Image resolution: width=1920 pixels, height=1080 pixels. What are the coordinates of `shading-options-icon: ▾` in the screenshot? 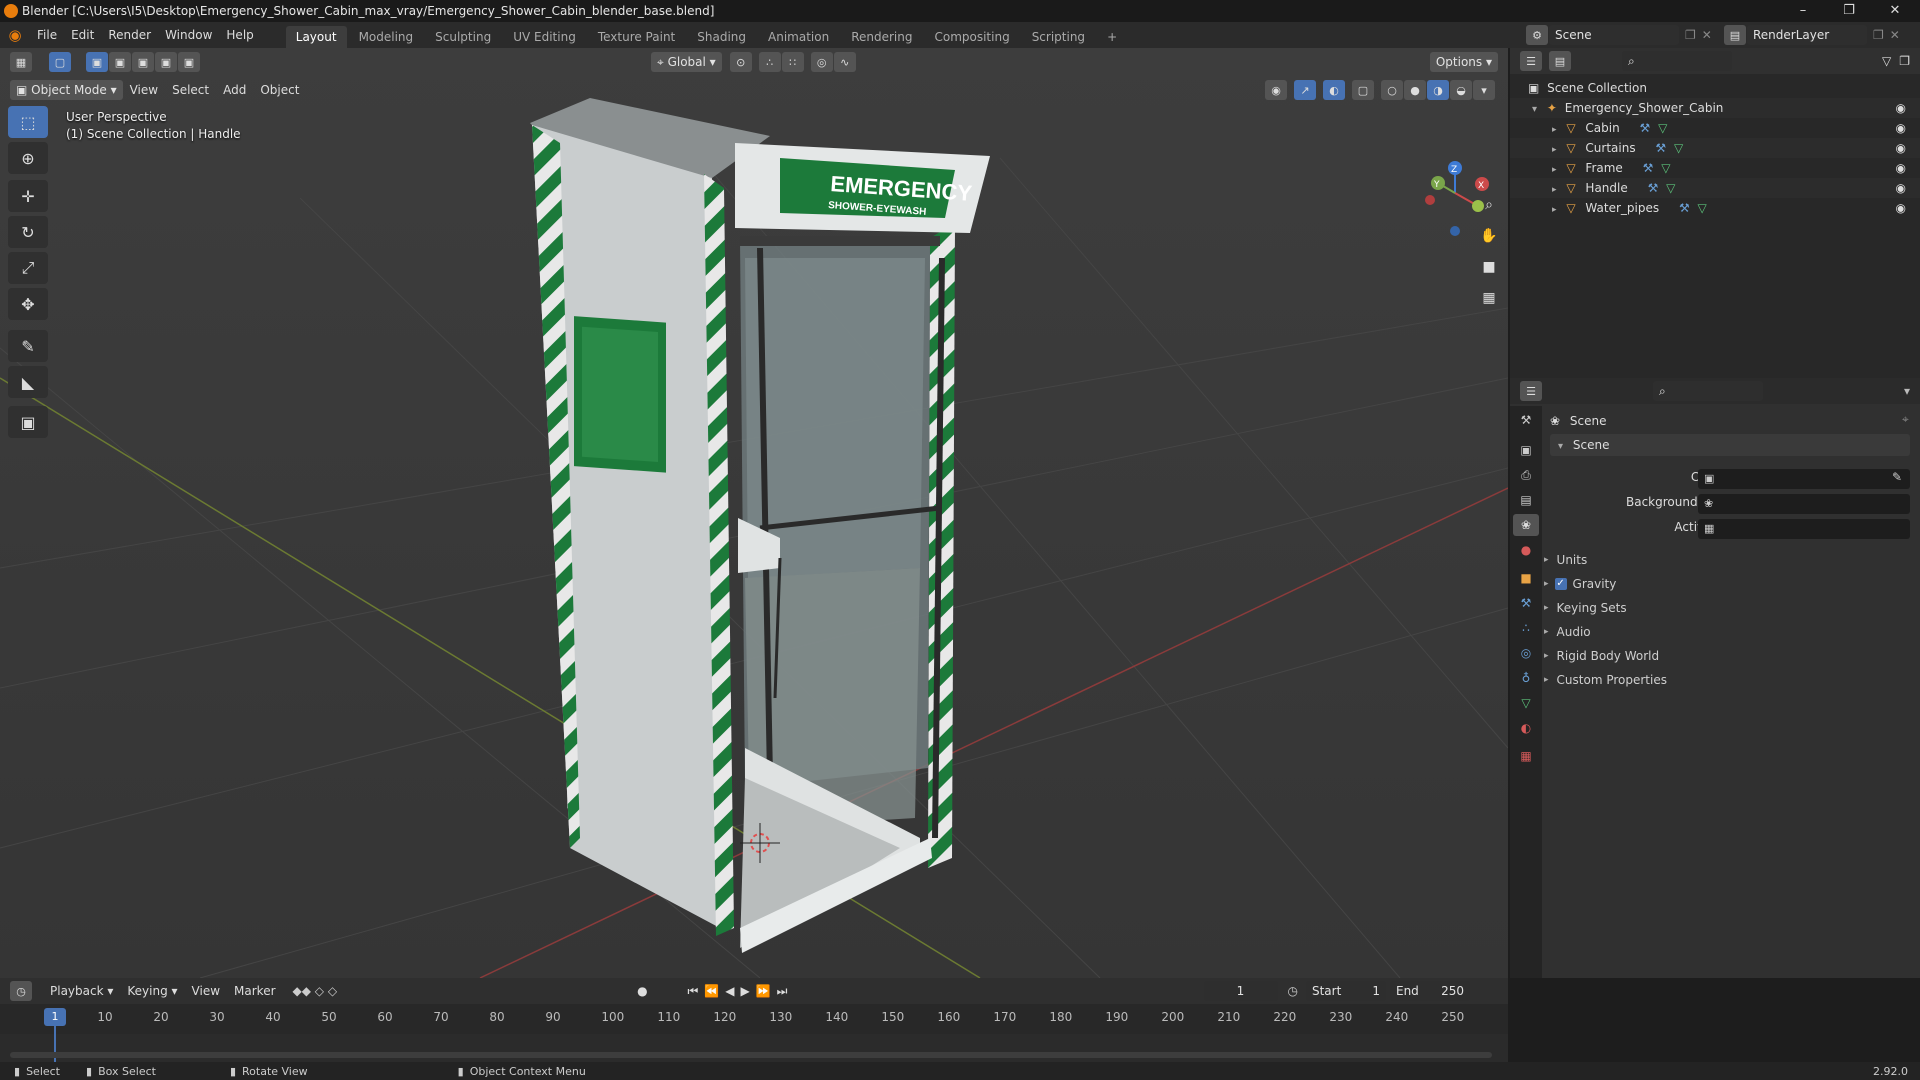 It's located at (1484, 90).